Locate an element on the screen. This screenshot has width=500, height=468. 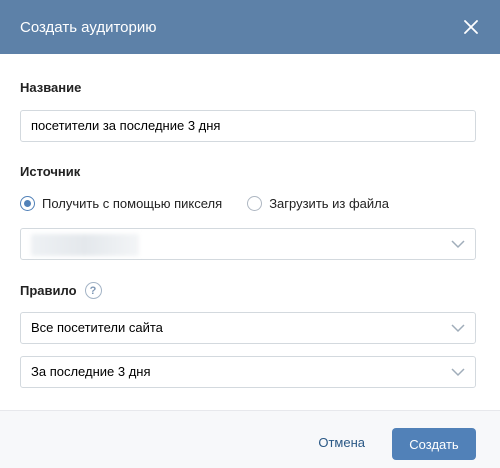
close-icon is located at coordinates (471, 27).